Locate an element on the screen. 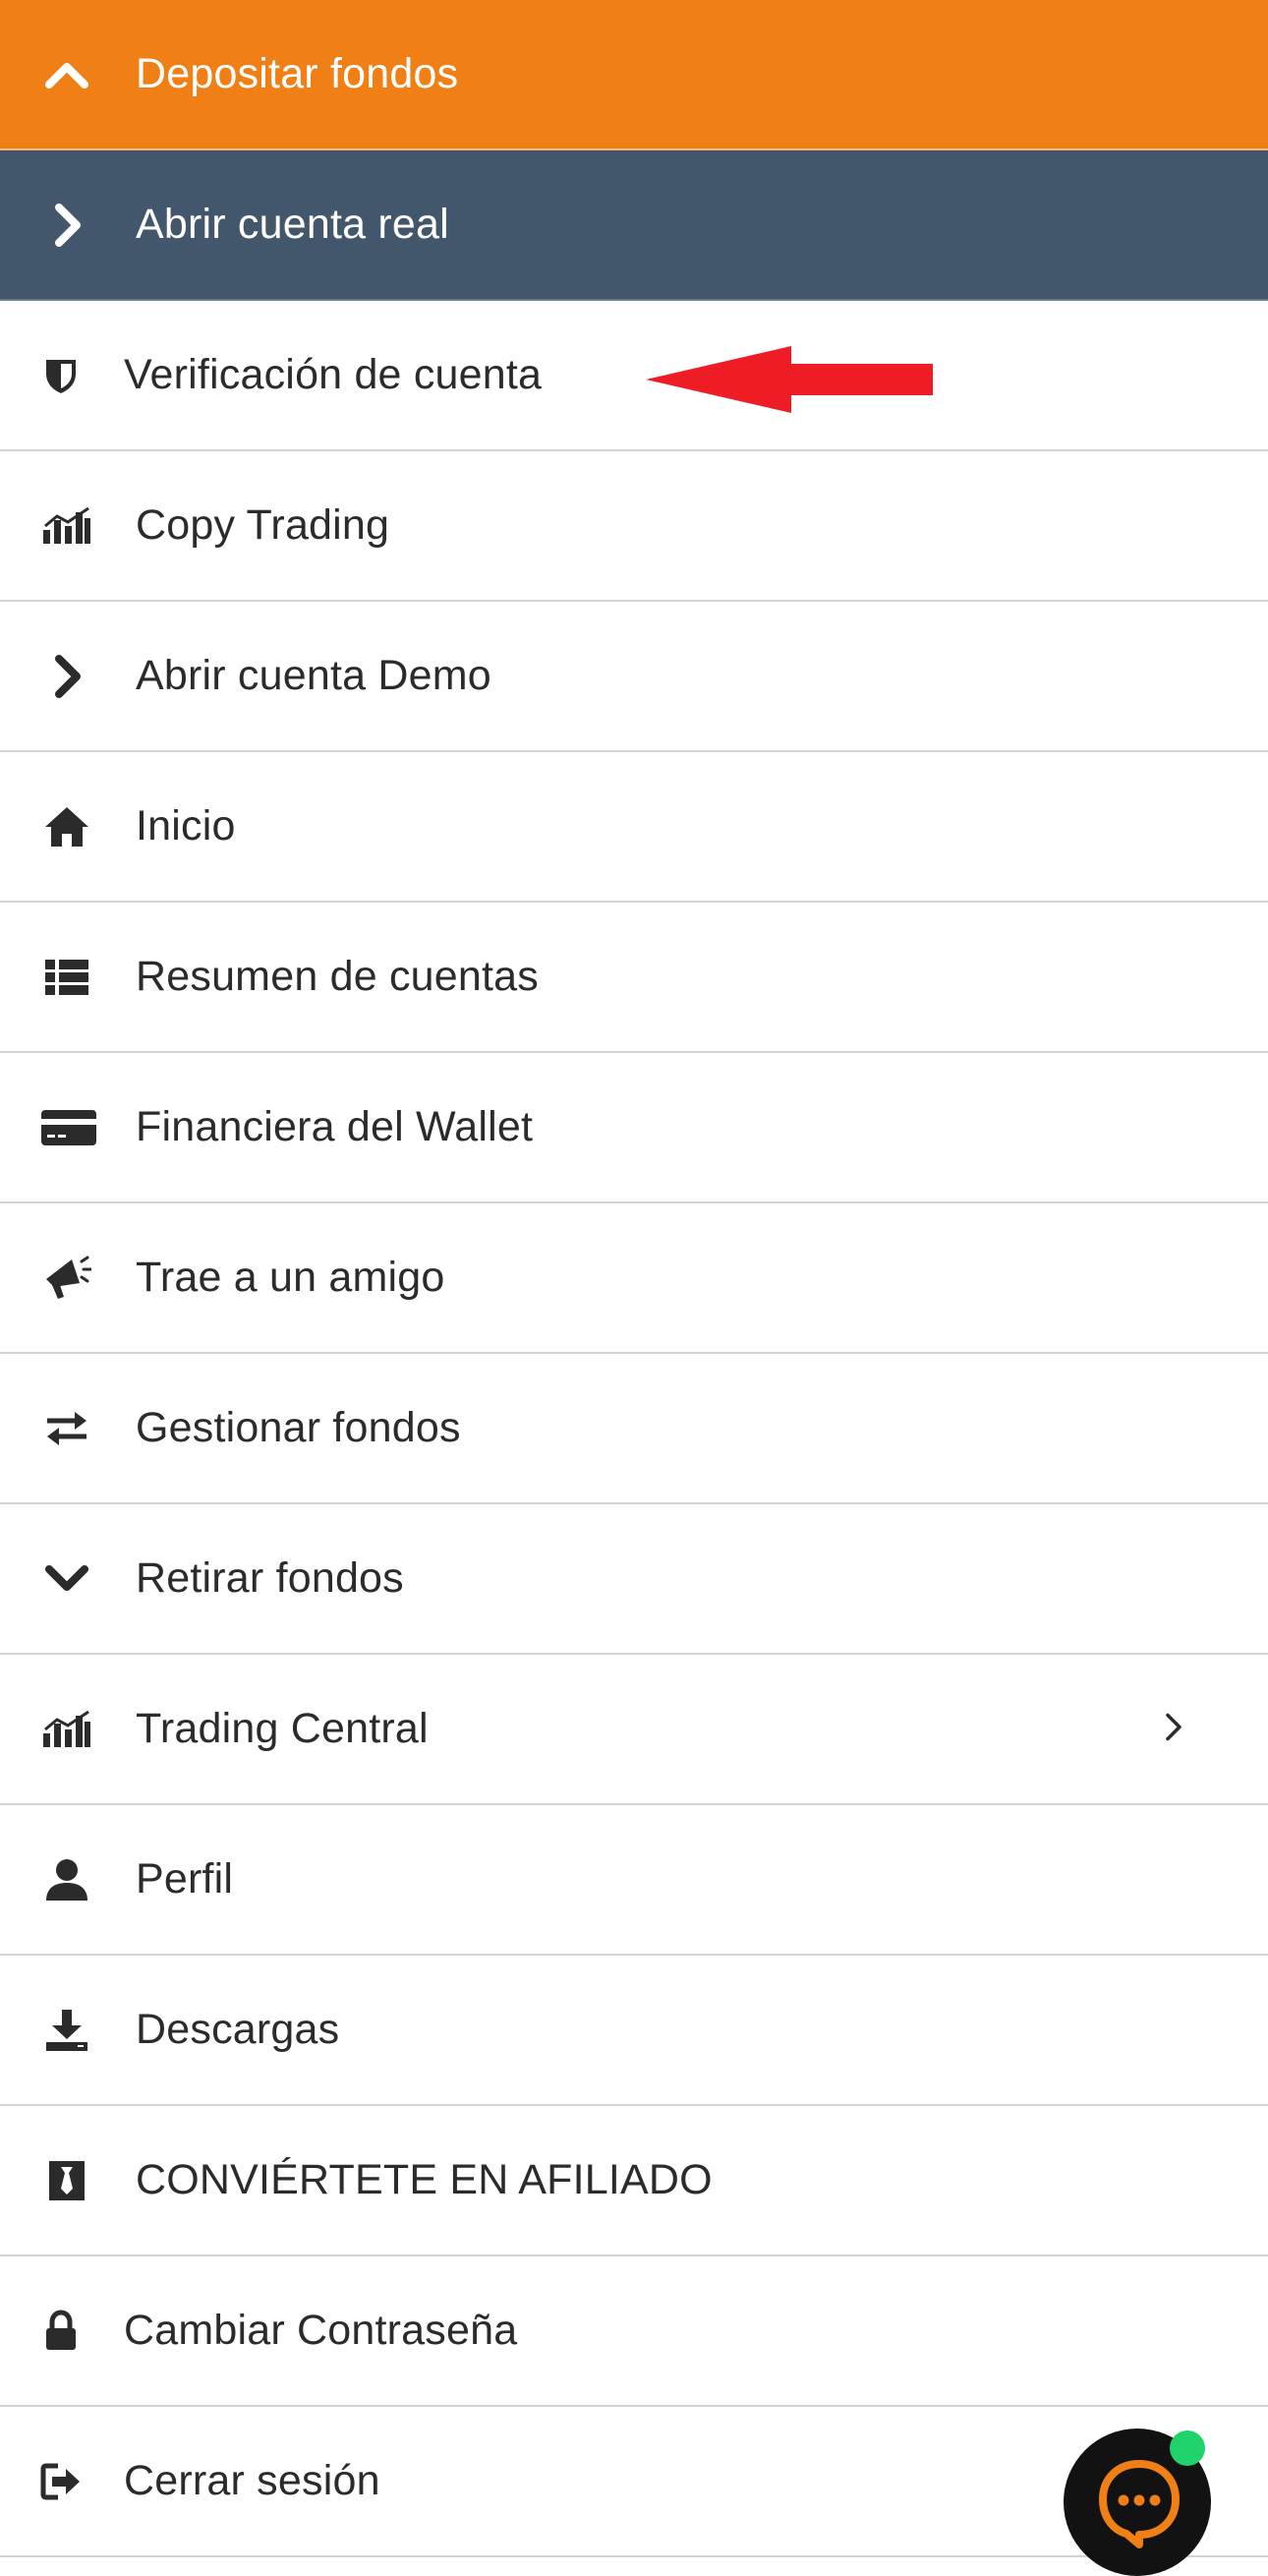 This screenshot has height=2576, width=1268. menu-item-label: Verificación de cuenta is located at coordinates (333, 374).